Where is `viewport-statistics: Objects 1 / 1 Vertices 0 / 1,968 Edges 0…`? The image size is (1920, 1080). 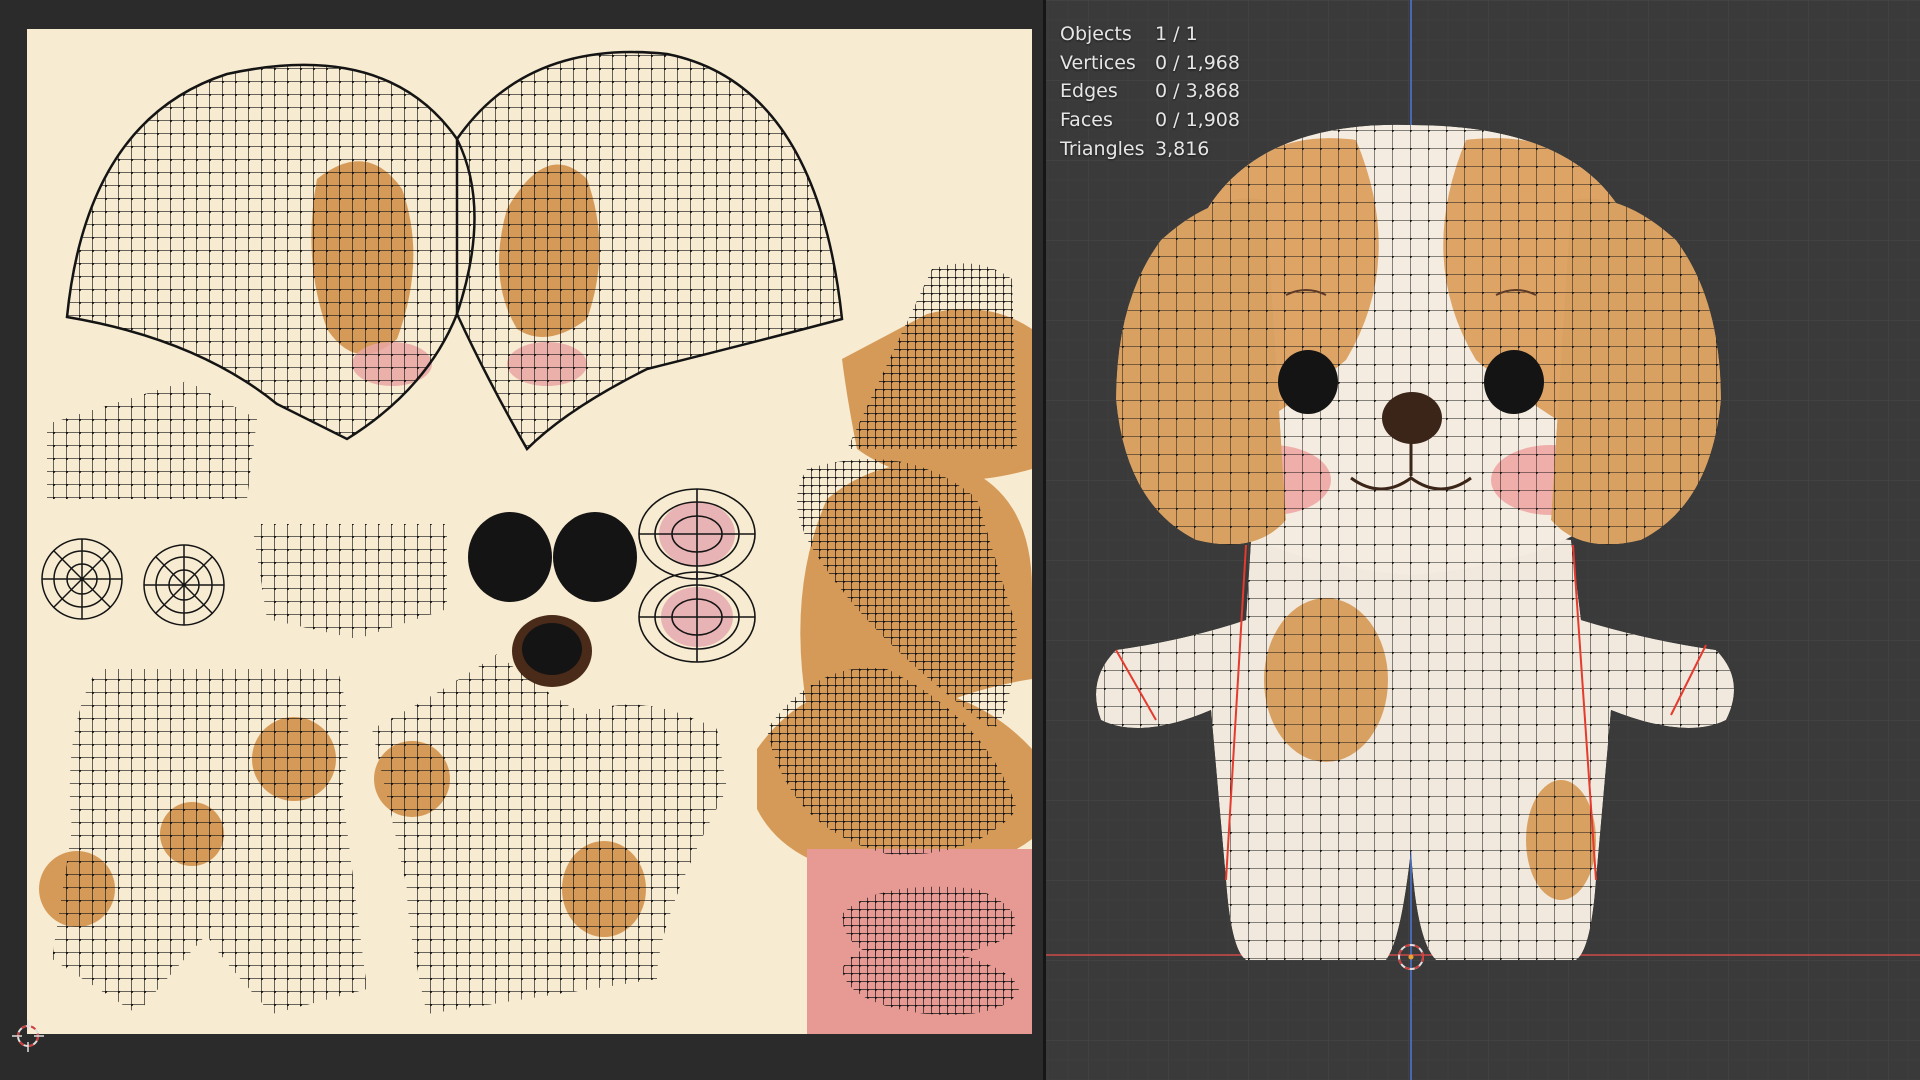
viewport-statistics: Objects 1 / 1 Vertices 0 / 1,968 Edges 0… is located at coordinates (1150, 92).